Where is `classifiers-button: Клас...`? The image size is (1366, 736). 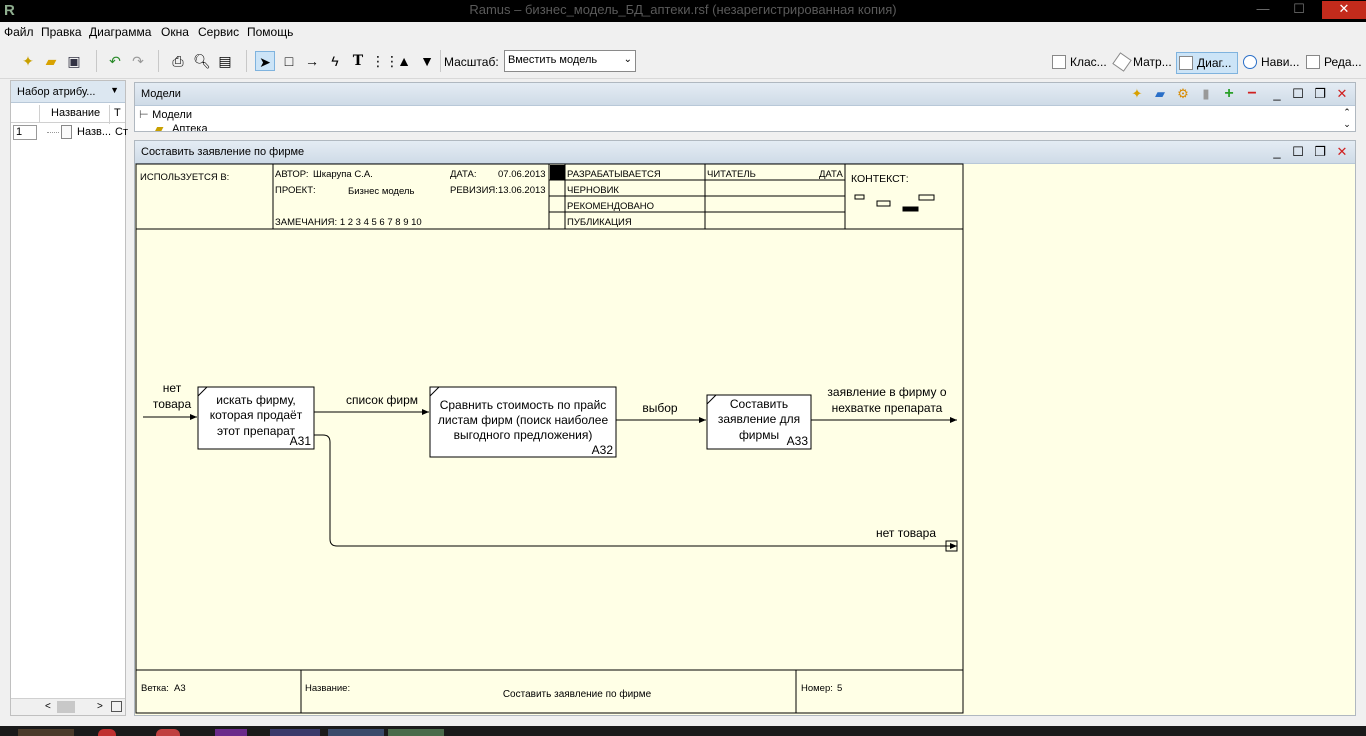 classifiers-button: Клас... is located at coordinates (1080, 63).